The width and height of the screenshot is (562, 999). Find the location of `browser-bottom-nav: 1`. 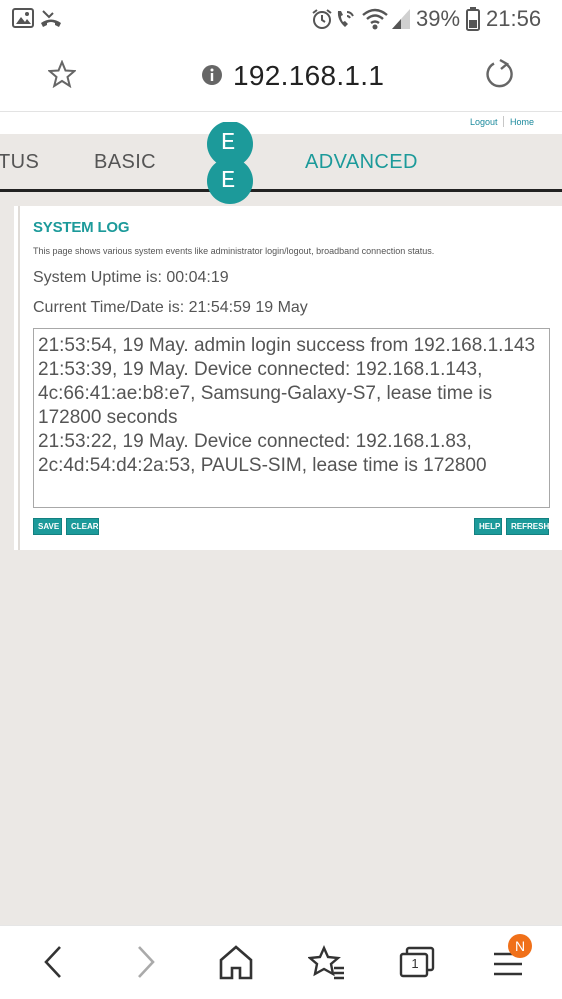

browser-bottom-nav: 1 is located at coordinates (281, 962).